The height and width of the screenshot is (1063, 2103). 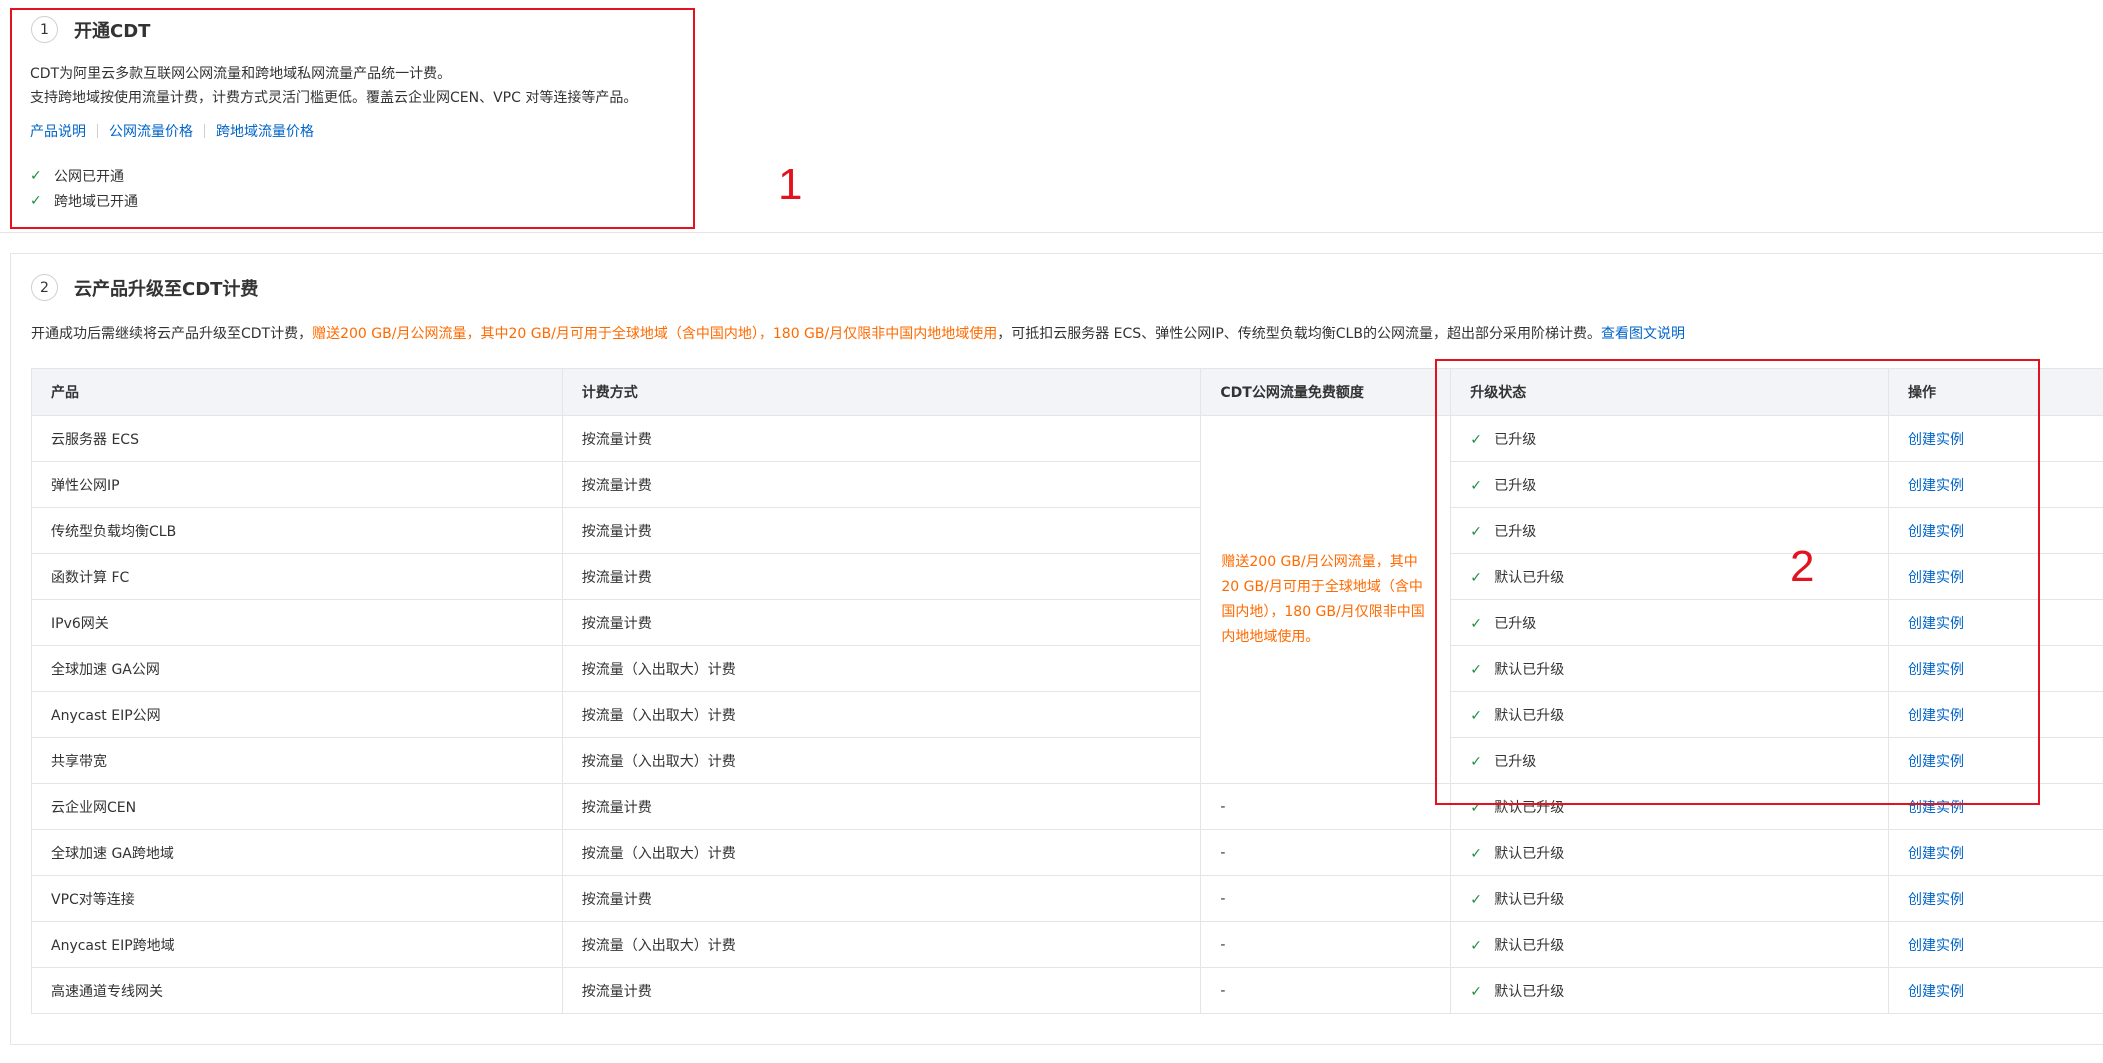 What do you see at coordinates (297, 760) in the screenshot?
I see `product-cell: 共享带宽` at bounding box center [297, 760].